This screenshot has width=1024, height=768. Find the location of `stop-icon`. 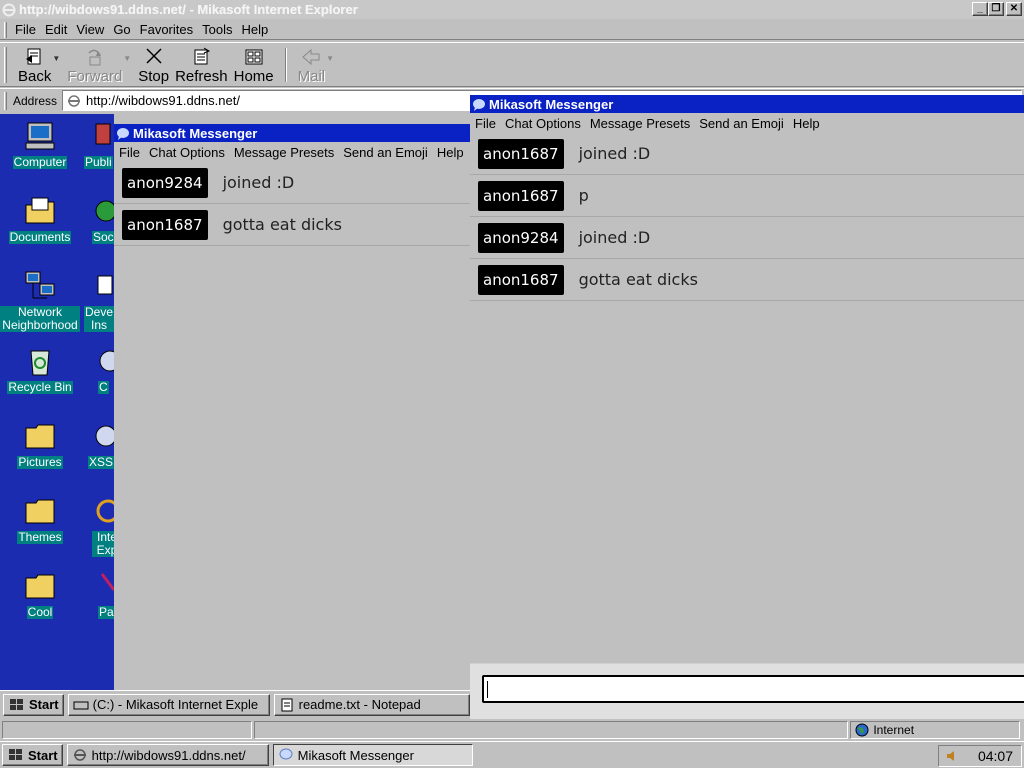

stop-icon is located at coordinates (154, 55).